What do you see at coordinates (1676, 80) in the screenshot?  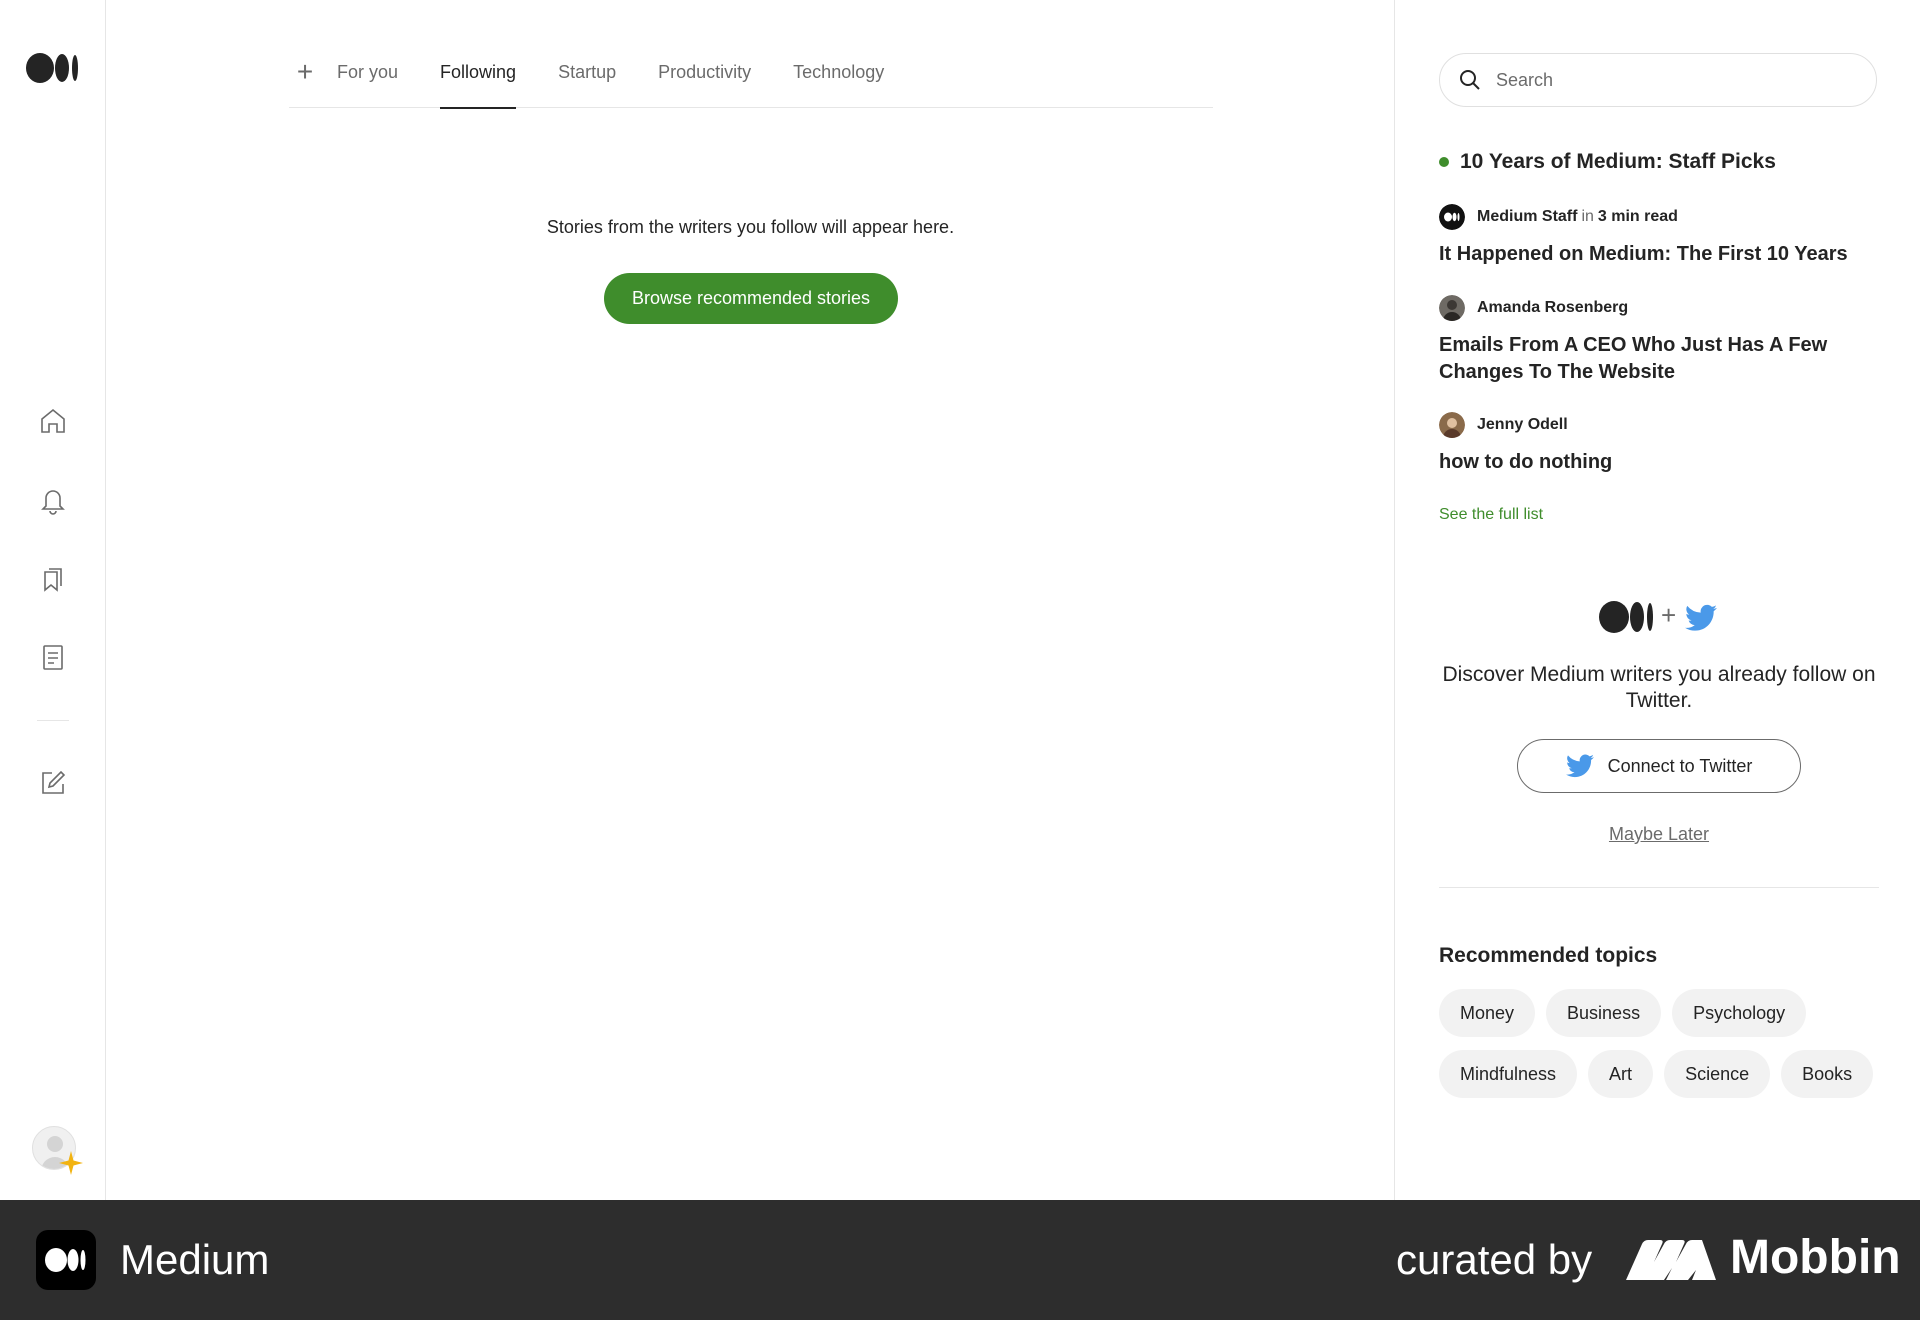 I see `search-input` at bounding box center [1676, 80].